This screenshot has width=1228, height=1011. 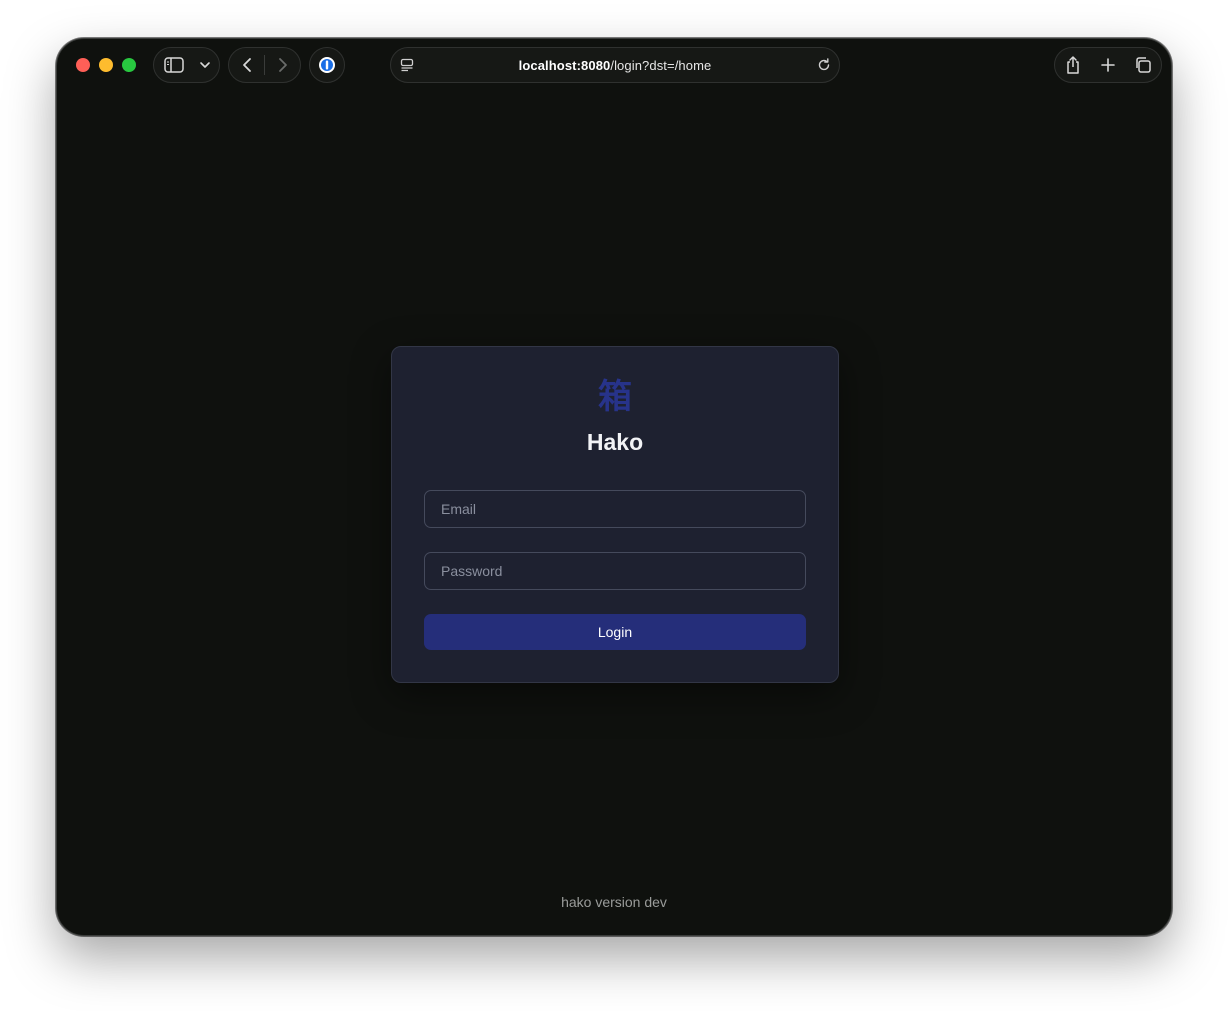 I want to click on reload-icon, so click(x=824, y=65).